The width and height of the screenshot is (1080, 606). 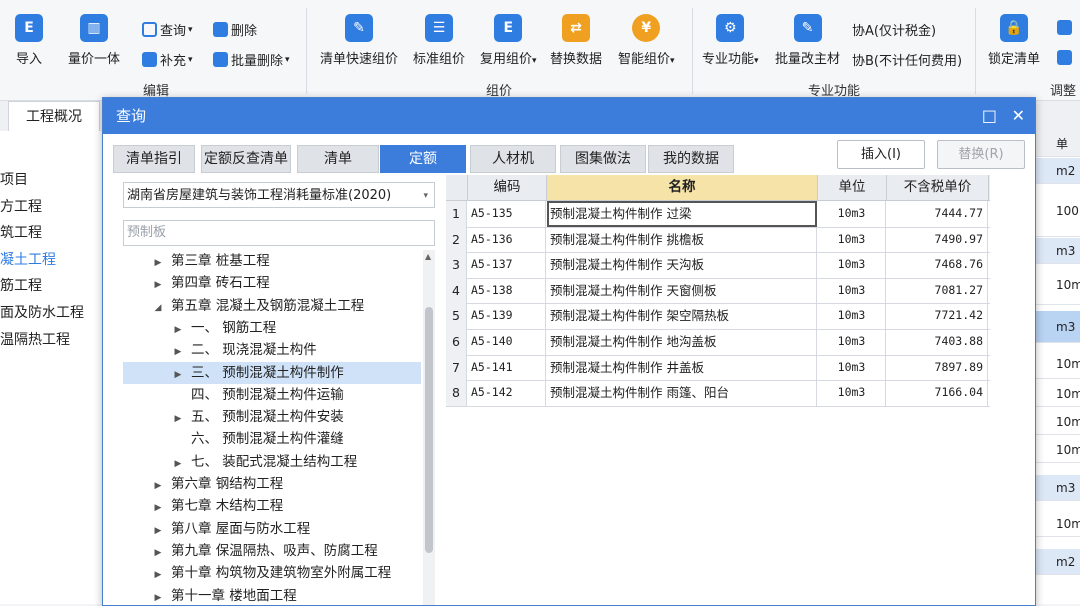 What do you see at coordinates (272, 439) in the screenshot?
I see `tree-node: 六、 预制混凝土构件灌缝` at bounding box center [272, 439].